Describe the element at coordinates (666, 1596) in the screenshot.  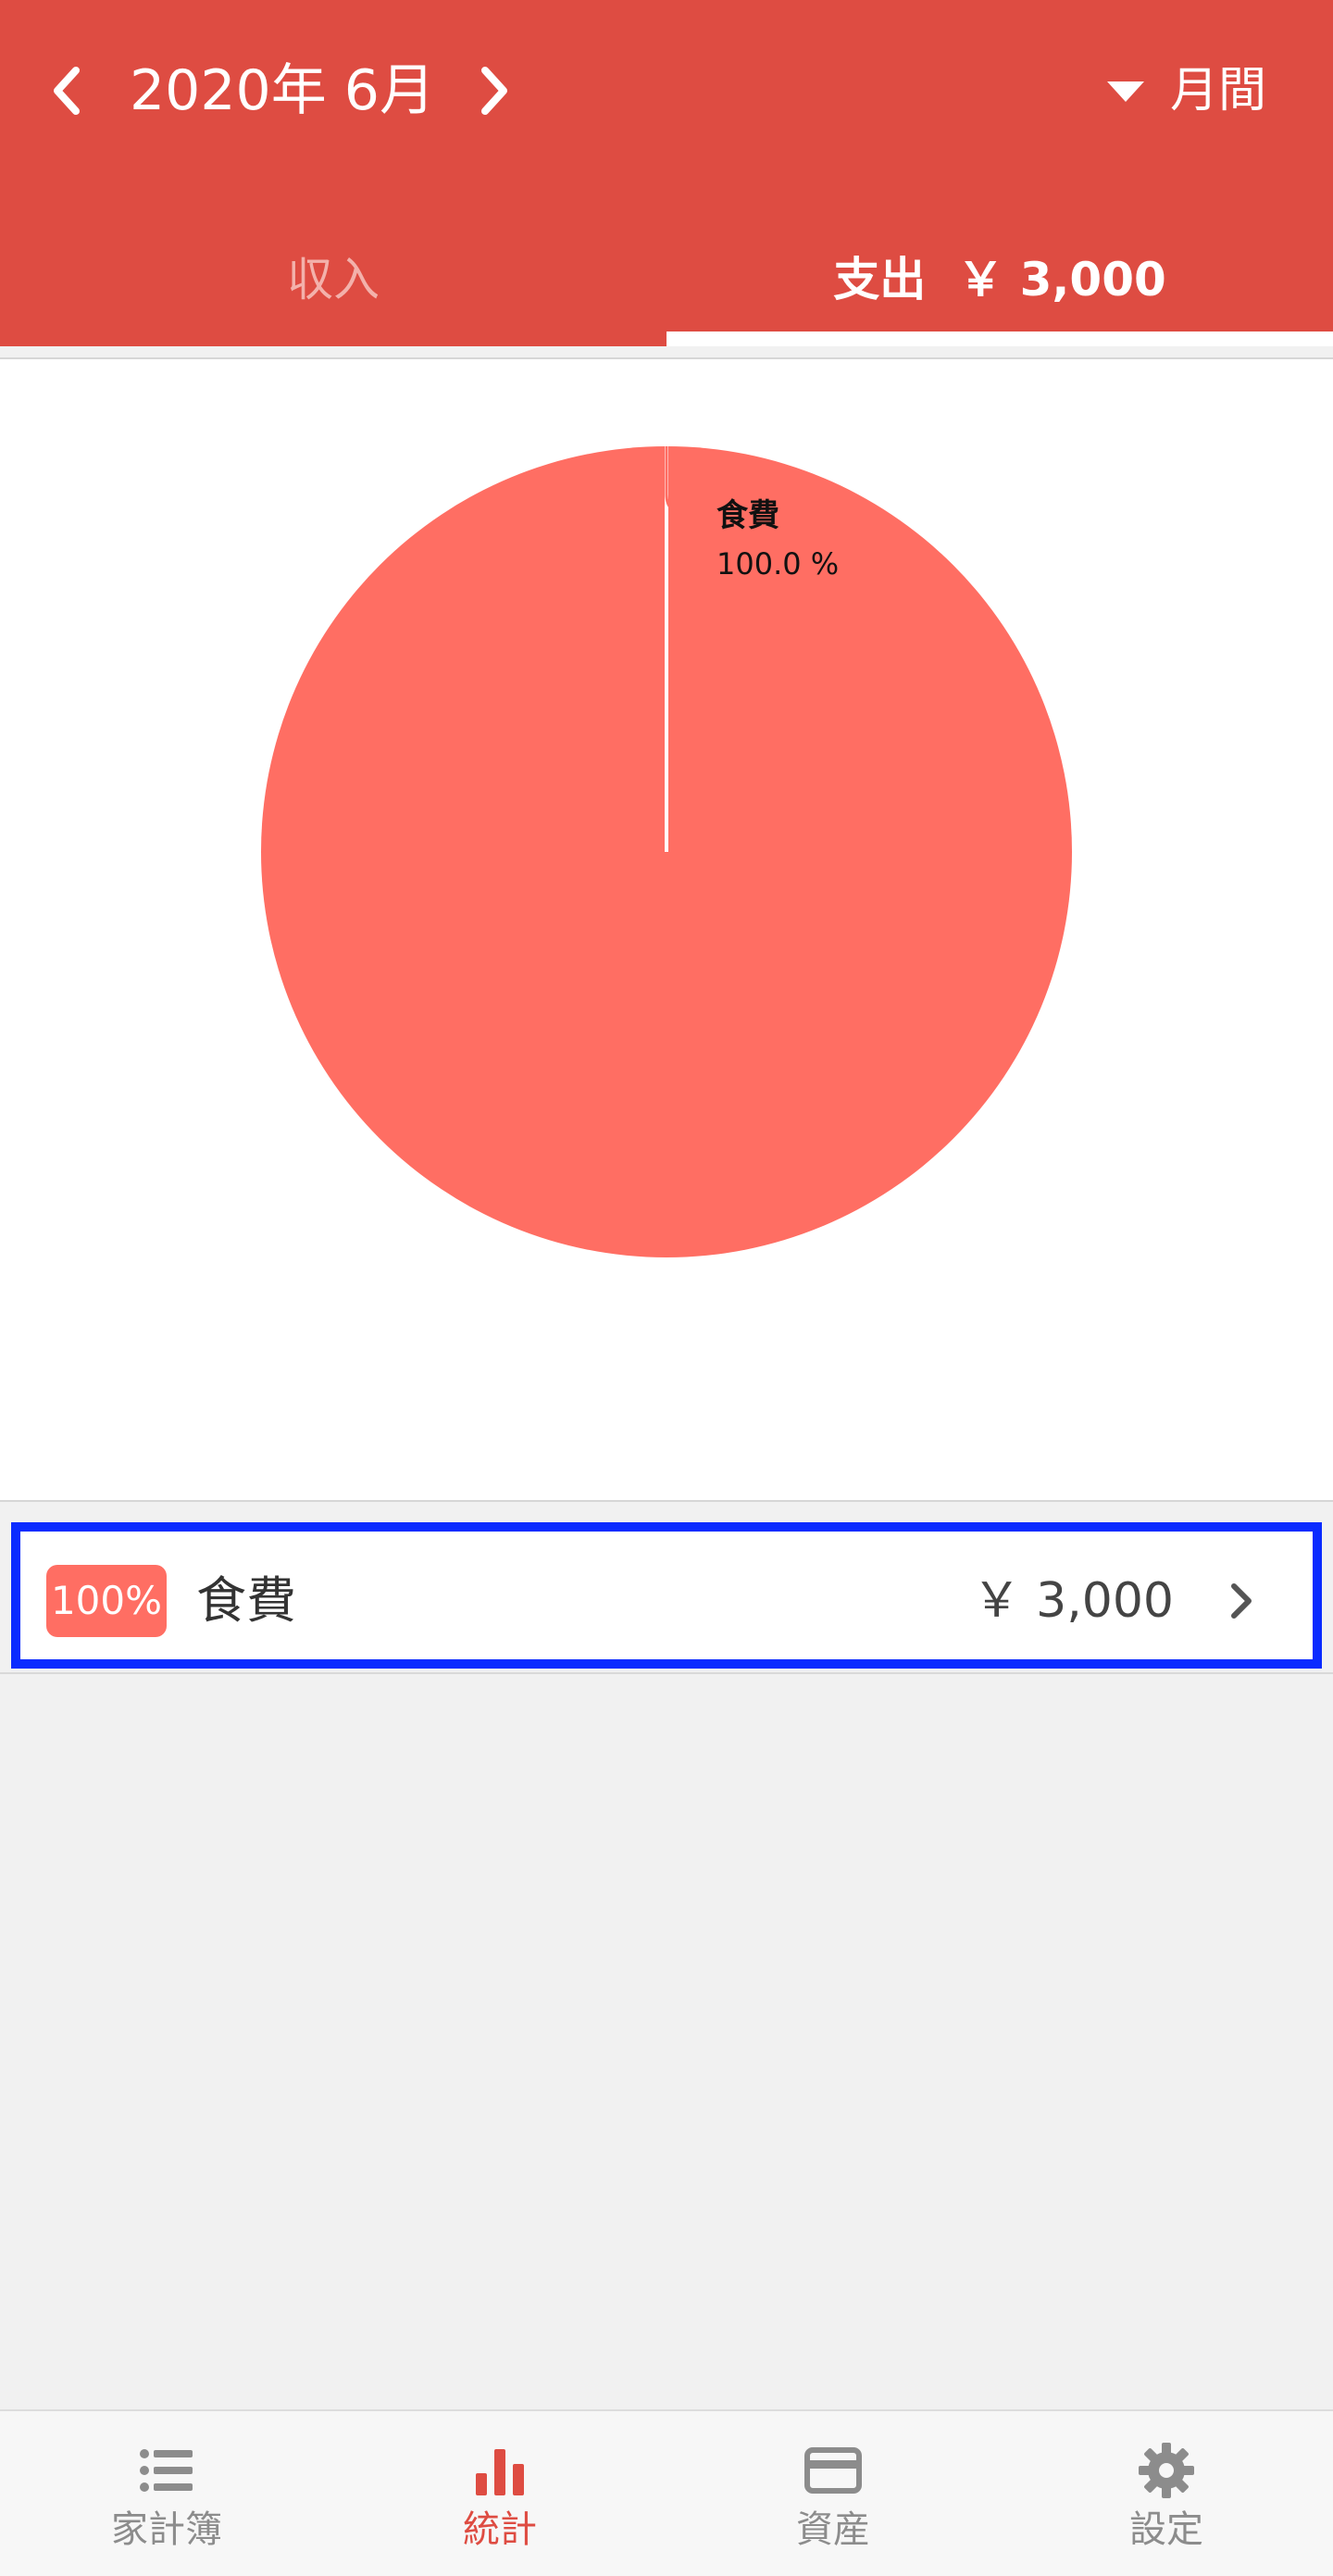
I see `category-row-food: 100% 食費 ￥ 3,000` at that location.